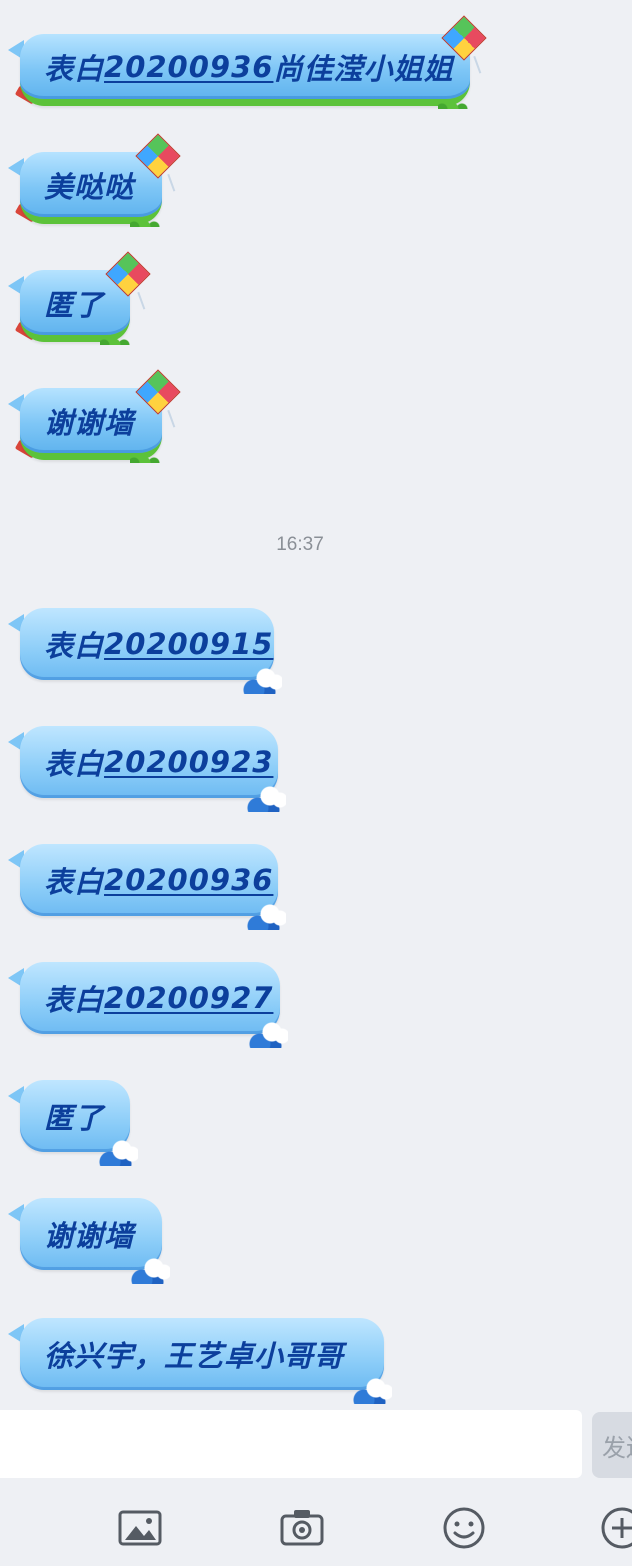  Describe the element at coordinates (612, 1445) in the screenshot. I see `send-button: 发送` at that location.